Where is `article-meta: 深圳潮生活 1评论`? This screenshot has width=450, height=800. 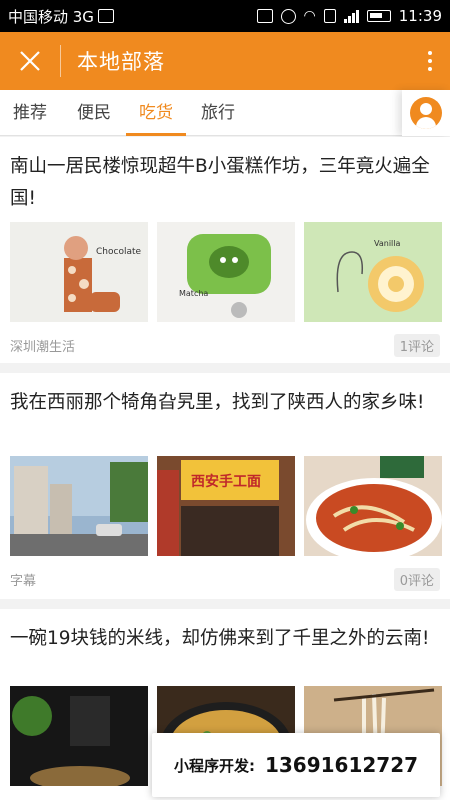
article-meta: 深圳潮生活 1评论 is located at coordinates (225, 345).